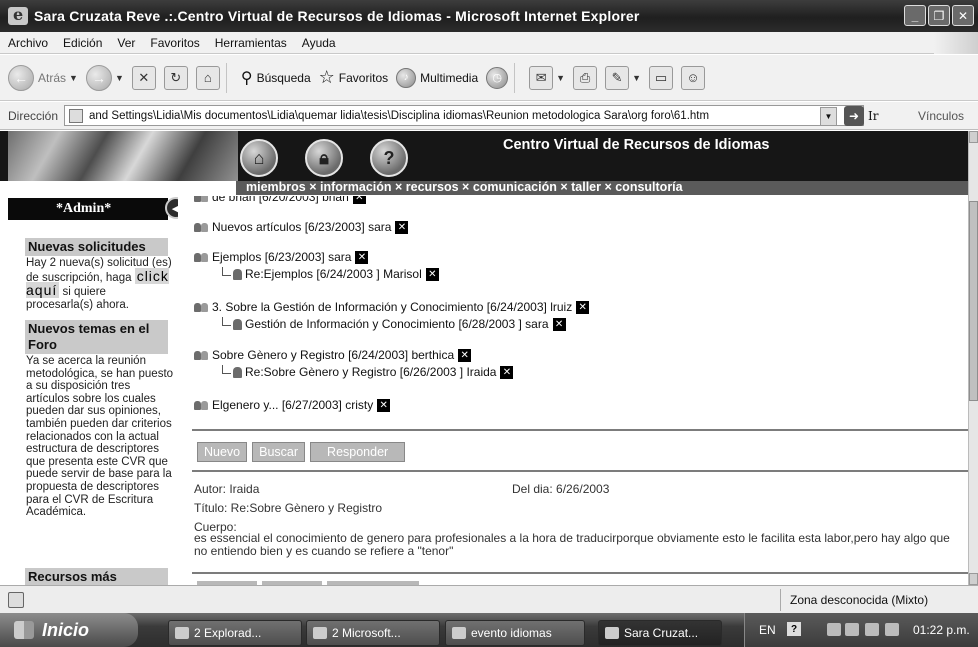 The width and height of the screenshot is (978, 647). I want to click on taskbar-item-event: evento idiomas, so click(515, 633).